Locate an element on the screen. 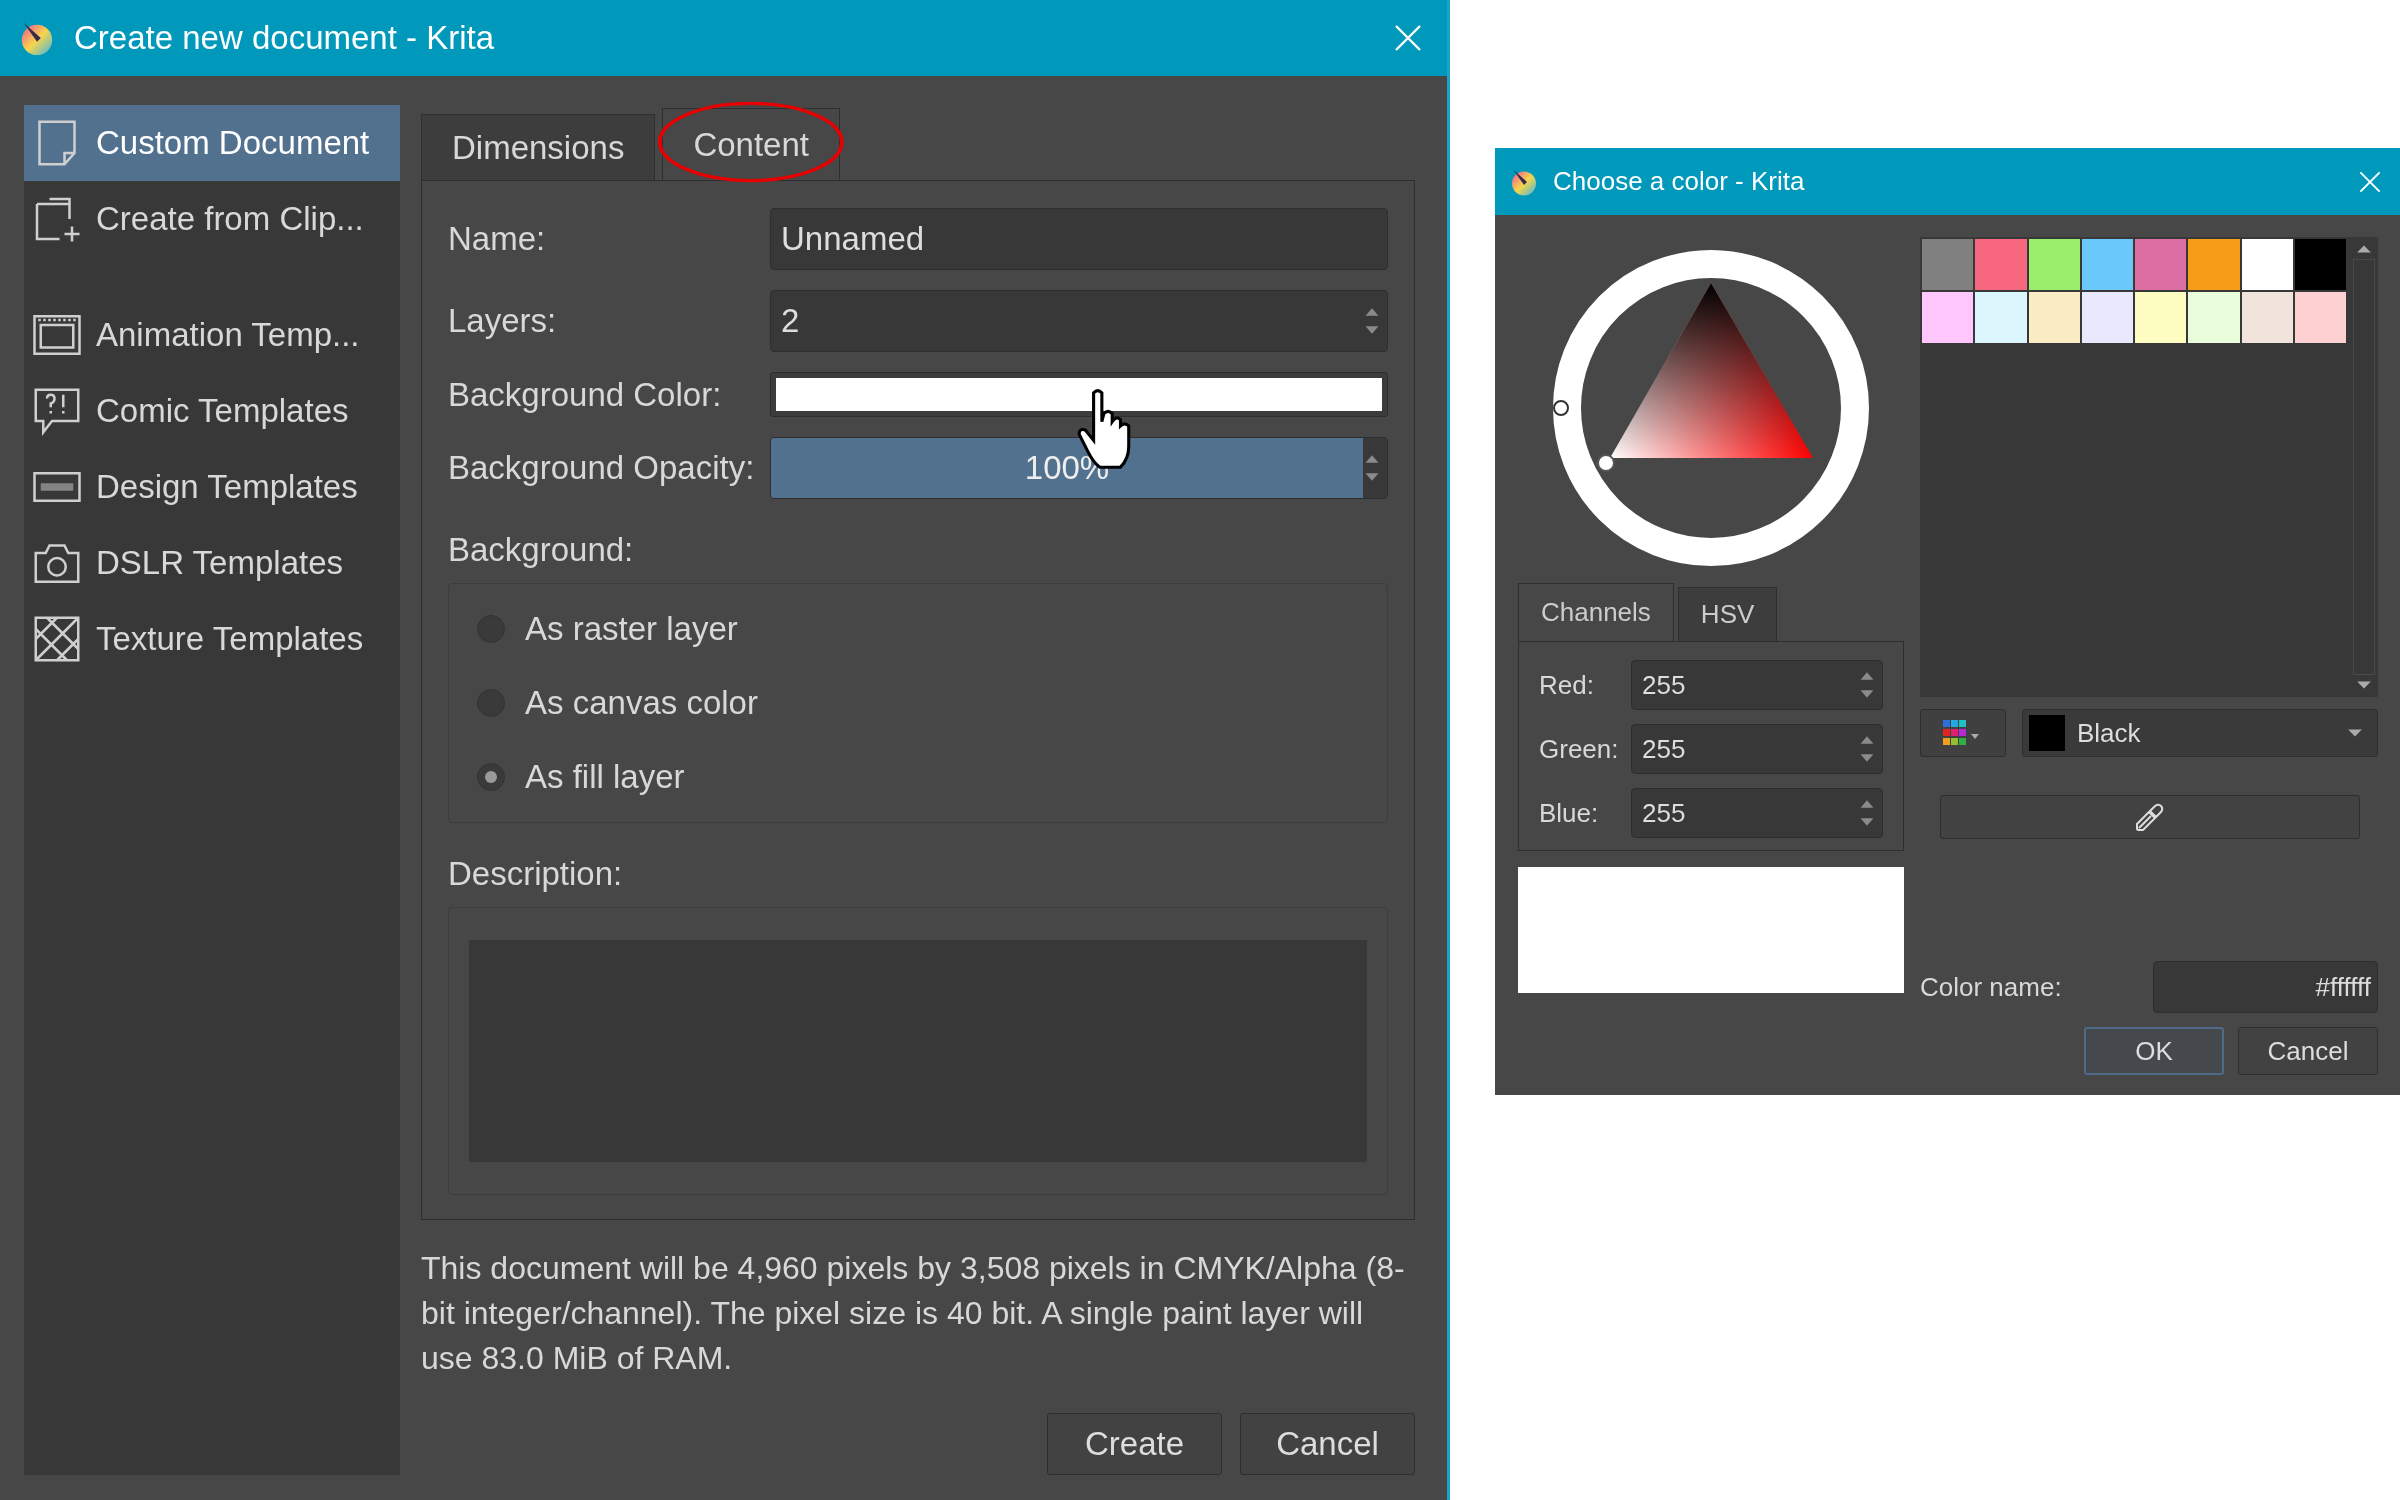 The width and height of the screenshot is (2400, 1500). radio-button: As canvas color is located at coordinates (918, 703).